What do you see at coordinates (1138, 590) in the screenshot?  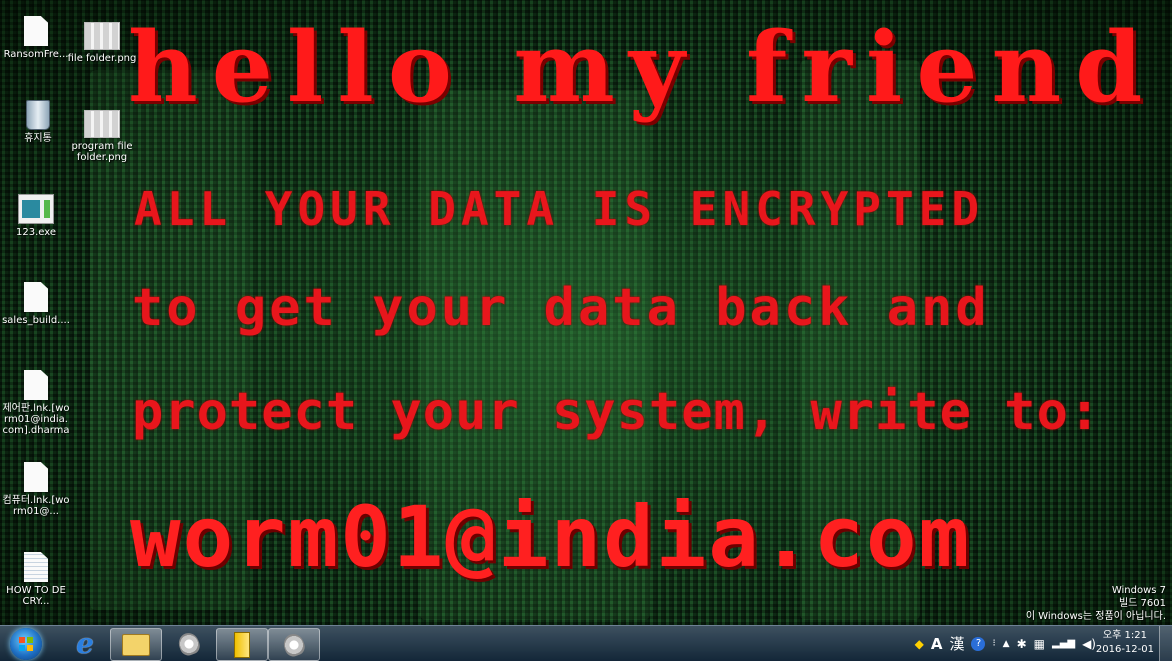 I see `watermark-os: Windows 7` at bounding box center [1138, 590].